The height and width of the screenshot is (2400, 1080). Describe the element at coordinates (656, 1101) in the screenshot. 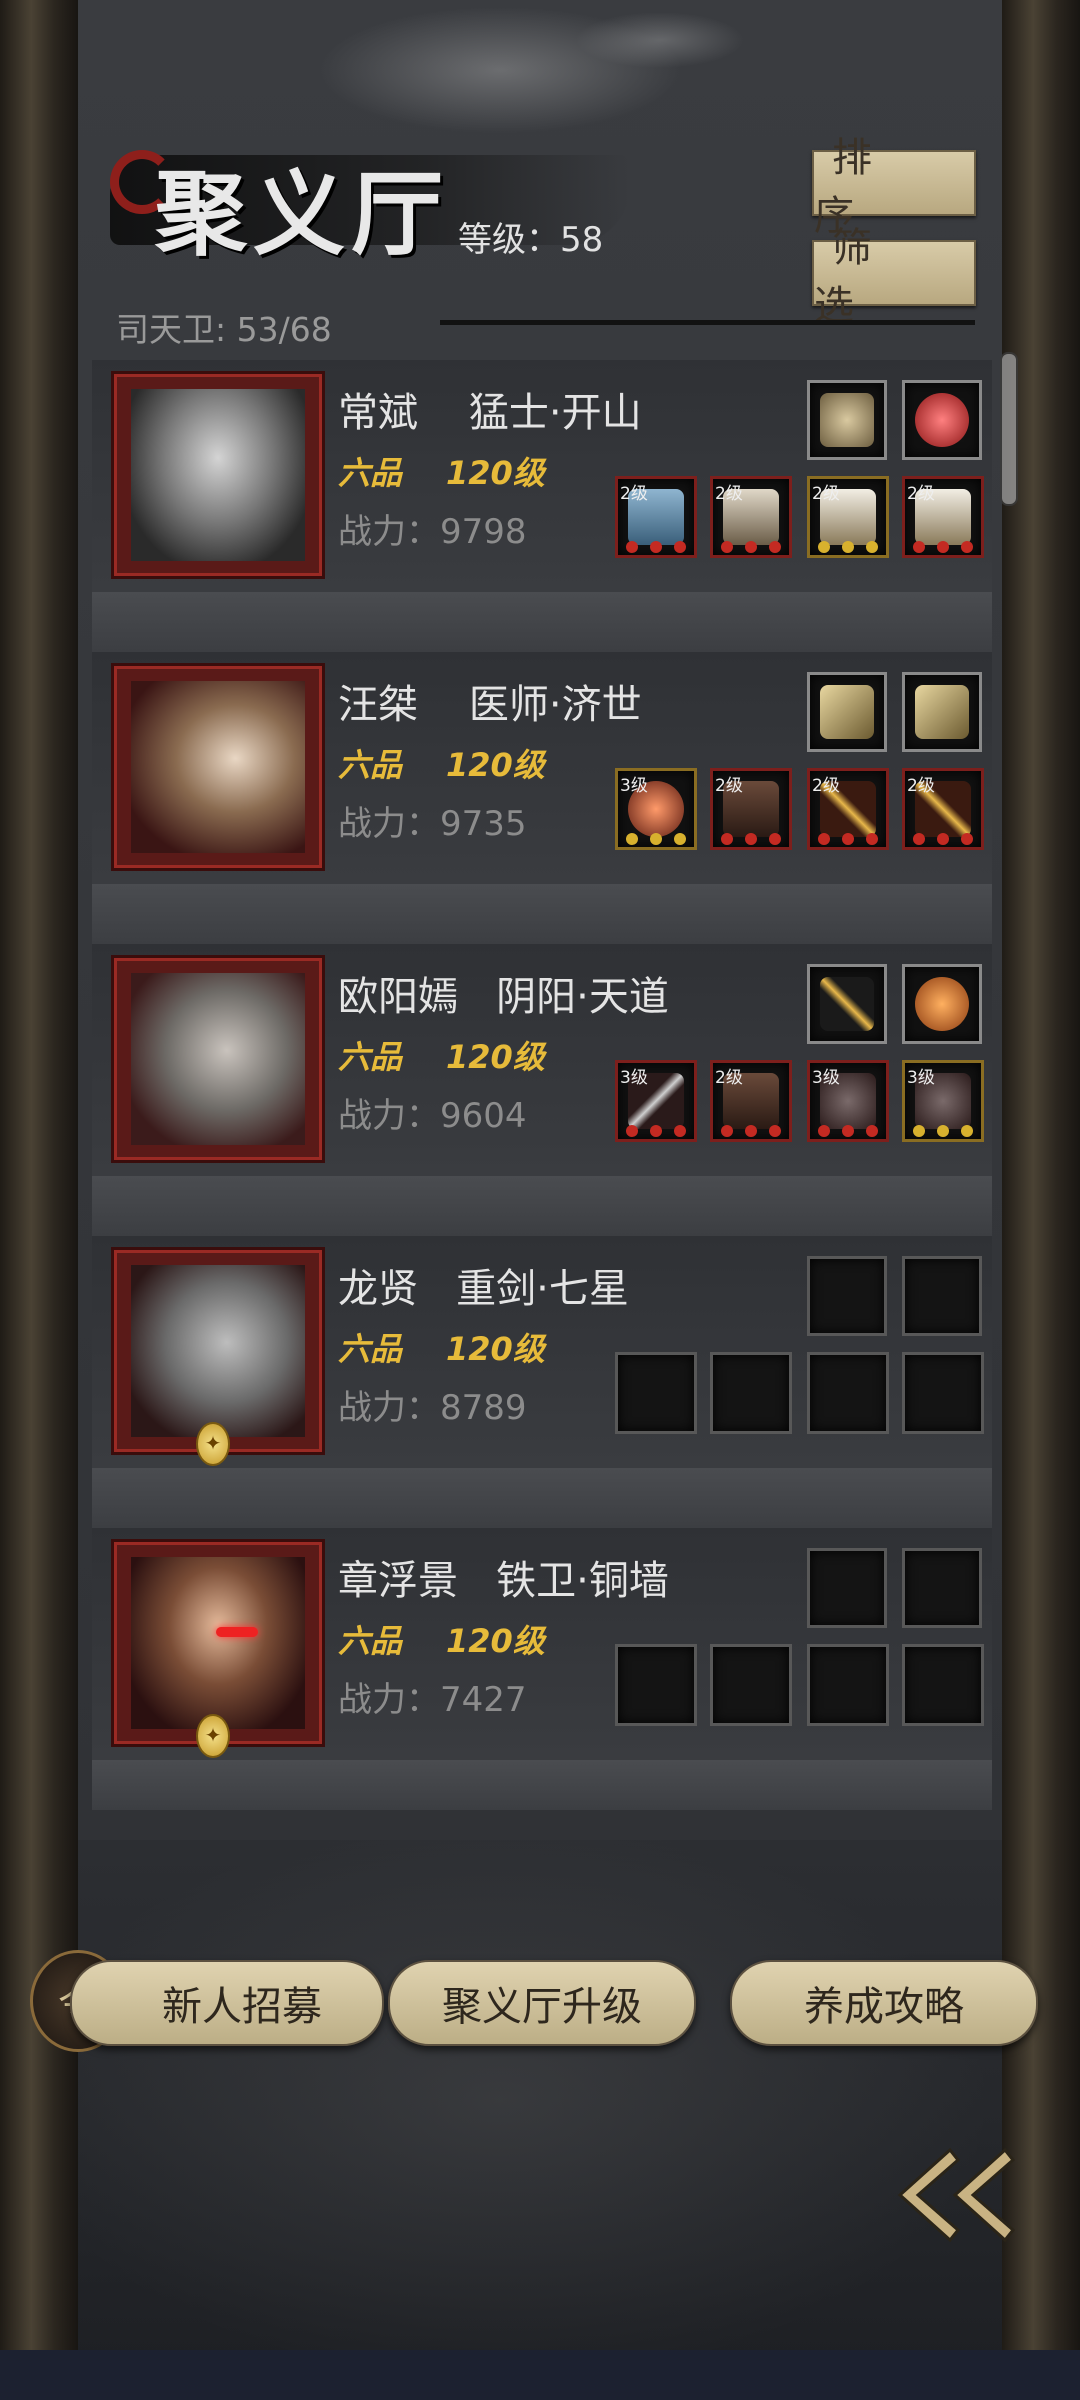

I see `spear-icon: 3级` at that location.